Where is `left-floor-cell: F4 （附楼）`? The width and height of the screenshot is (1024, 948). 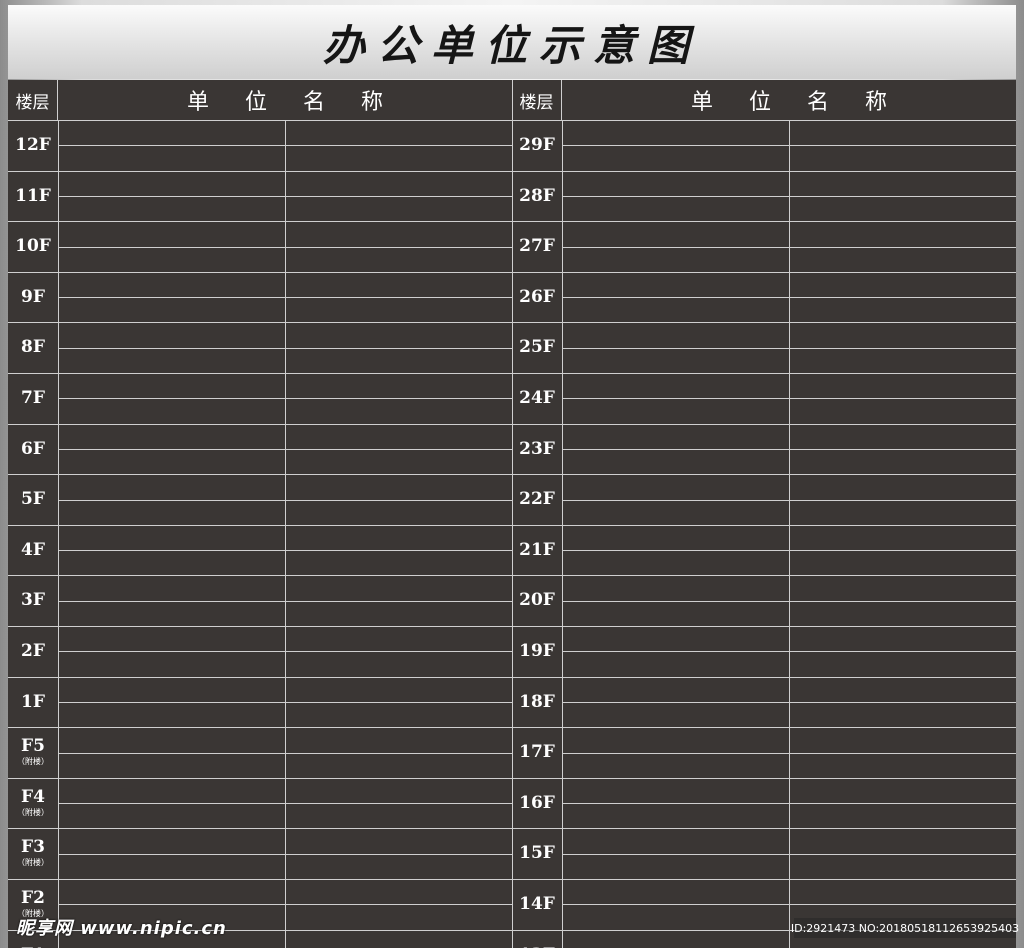
left-floor-cell: F4 （附楼） is located at coordinates (33, 803).